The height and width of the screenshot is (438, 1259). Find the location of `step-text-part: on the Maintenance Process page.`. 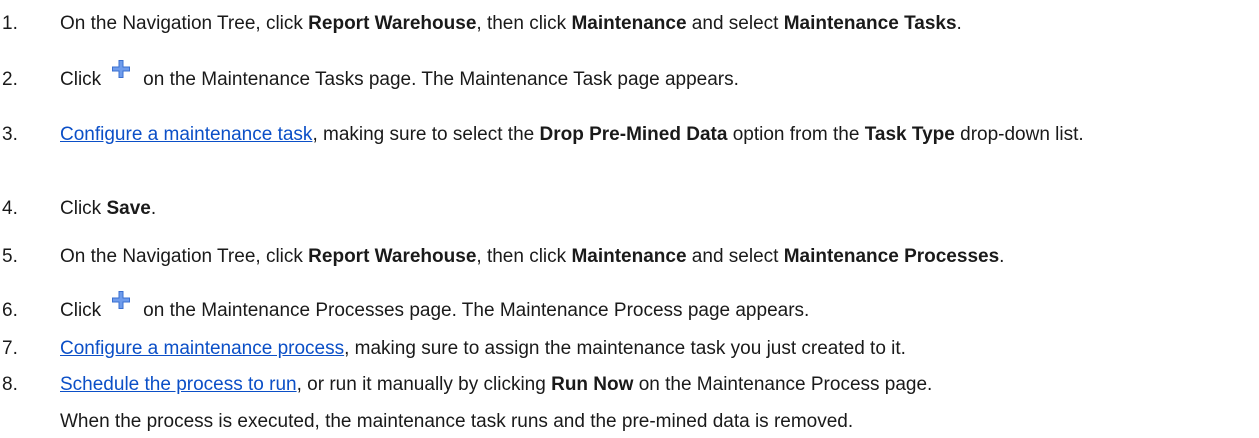

step-text-part: on the Maintenance Process page. is located at coordinates (783, 384).